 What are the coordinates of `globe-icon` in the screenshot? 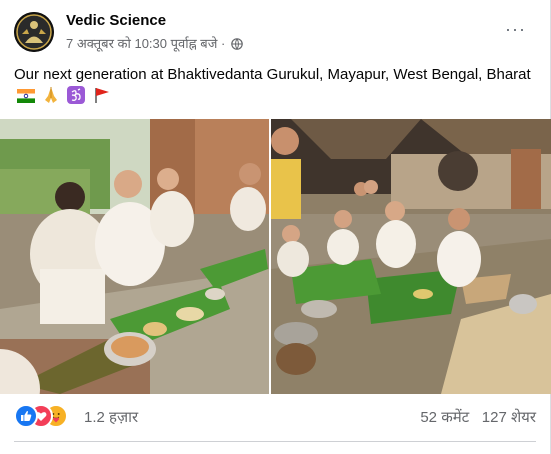 It's located at (237, 45).